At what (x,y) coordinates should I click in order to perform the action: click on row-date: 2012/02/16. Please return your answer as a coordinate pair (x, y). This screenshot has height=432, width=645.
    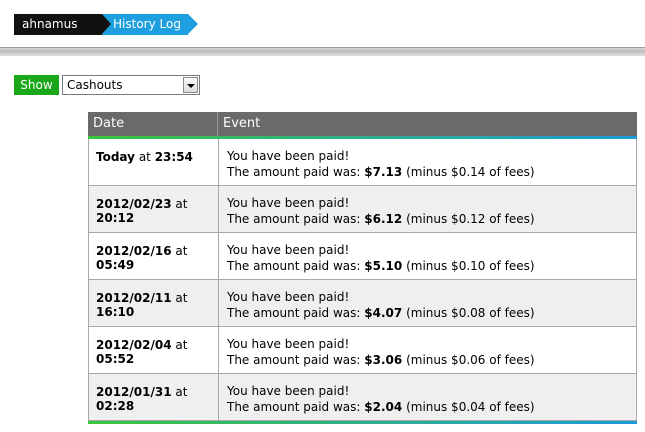
    Looking at the image, I should click on (134, 251).